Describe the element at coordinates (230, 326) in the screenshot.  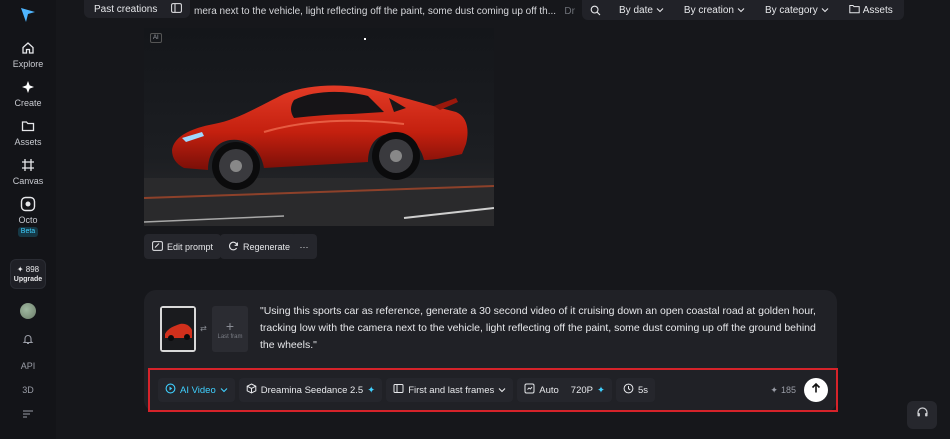
I see `plus-icon: +` at that location.